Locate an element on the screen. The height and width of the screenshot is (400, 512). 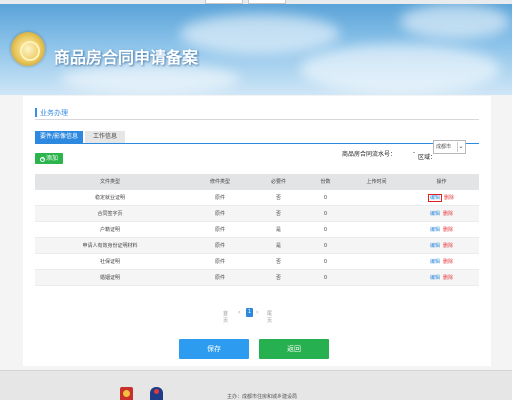
police-badge-icon is located at coordinates (156, 393).